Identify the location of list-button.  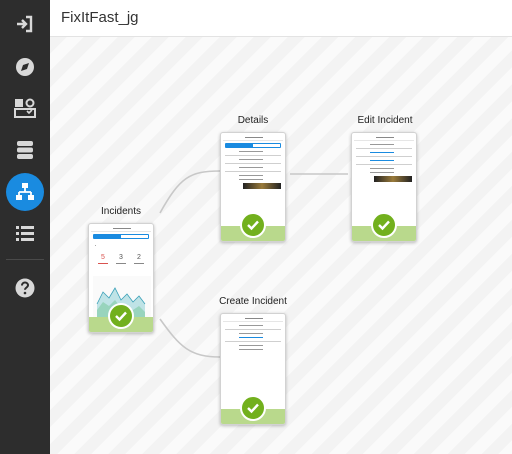
(25, 233).